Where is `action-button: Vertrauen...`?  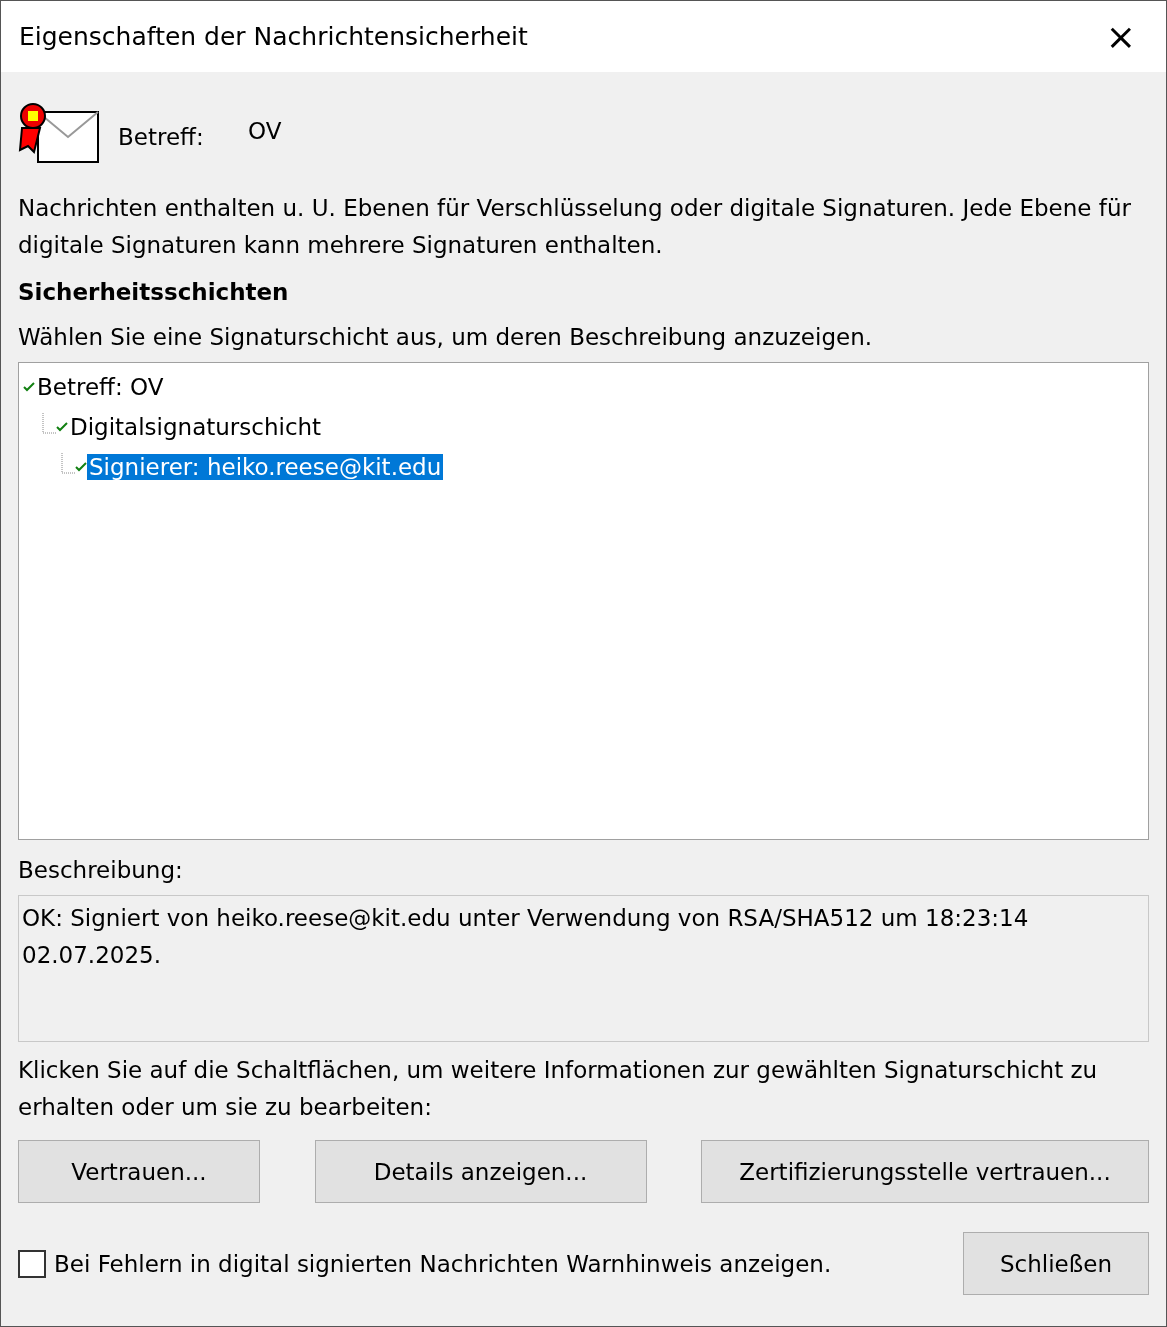 action-button: Vertrauen... is located at coordinates (139, 1171).